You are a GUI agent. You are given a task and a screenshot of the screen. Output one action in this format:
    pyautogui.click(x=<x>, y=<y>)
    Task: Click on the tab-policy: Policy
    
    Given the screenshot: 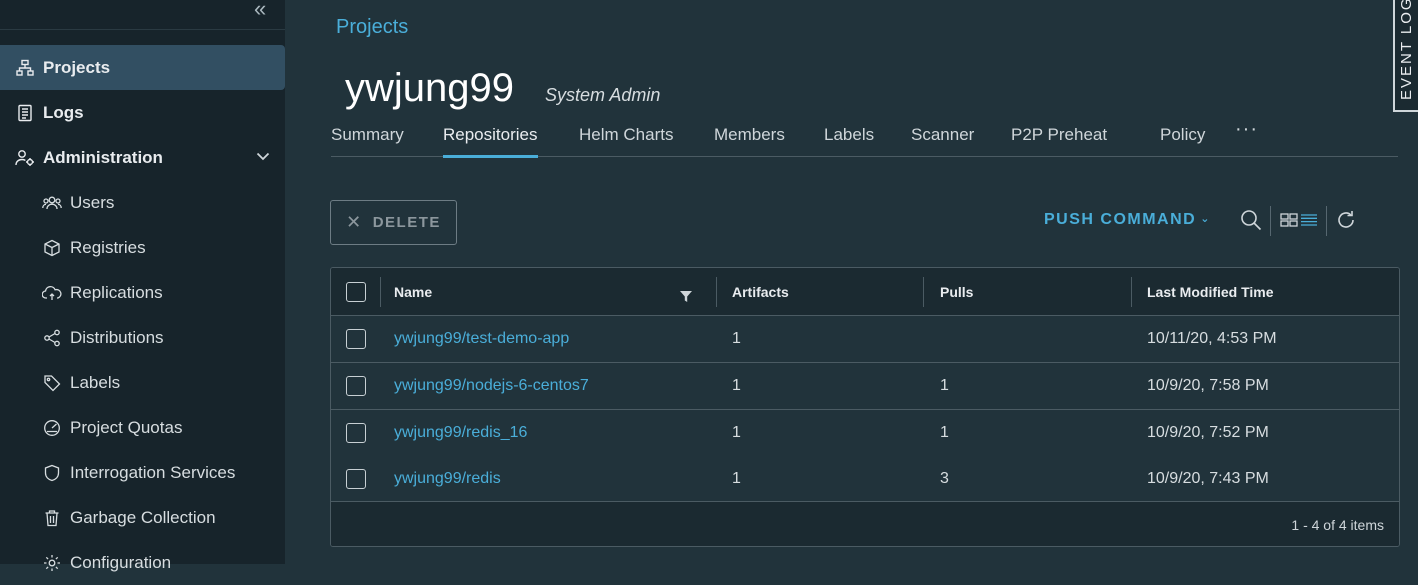 What is the action you would take?
    pyautogui.click(x=1182, y=140)
    